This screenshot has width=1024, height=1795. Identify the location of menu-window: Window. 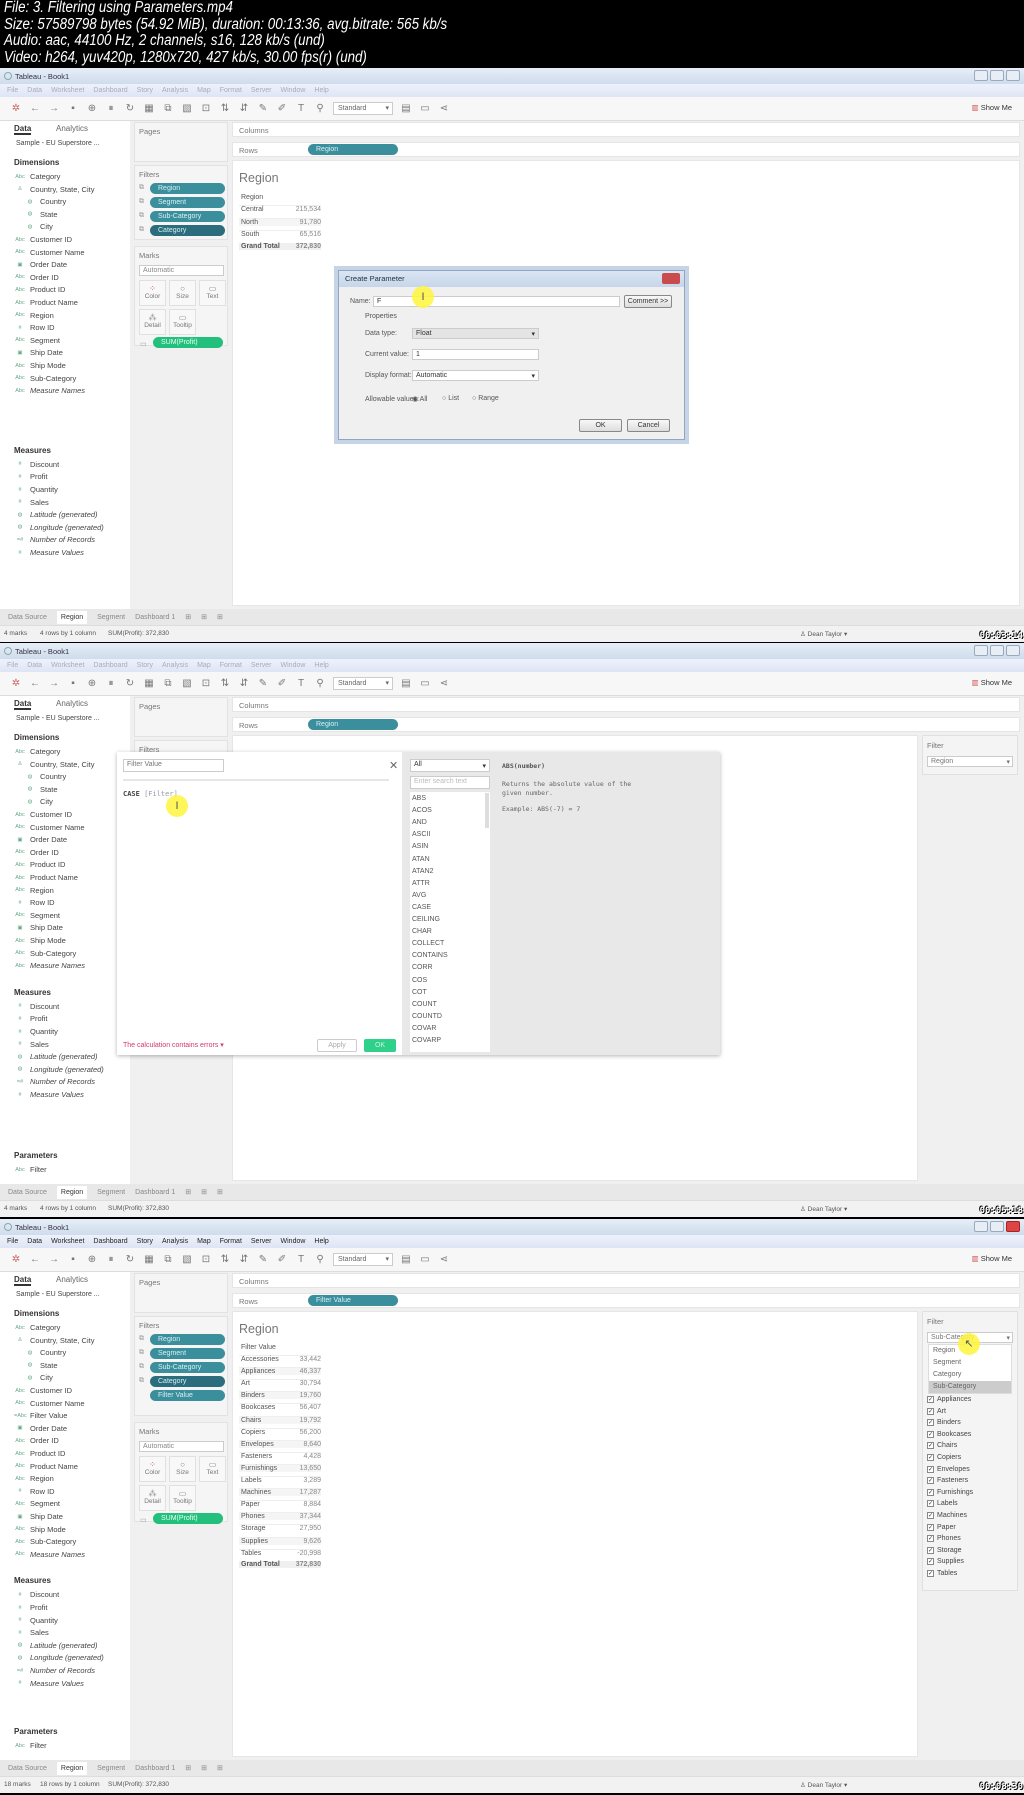
(293, 1241).